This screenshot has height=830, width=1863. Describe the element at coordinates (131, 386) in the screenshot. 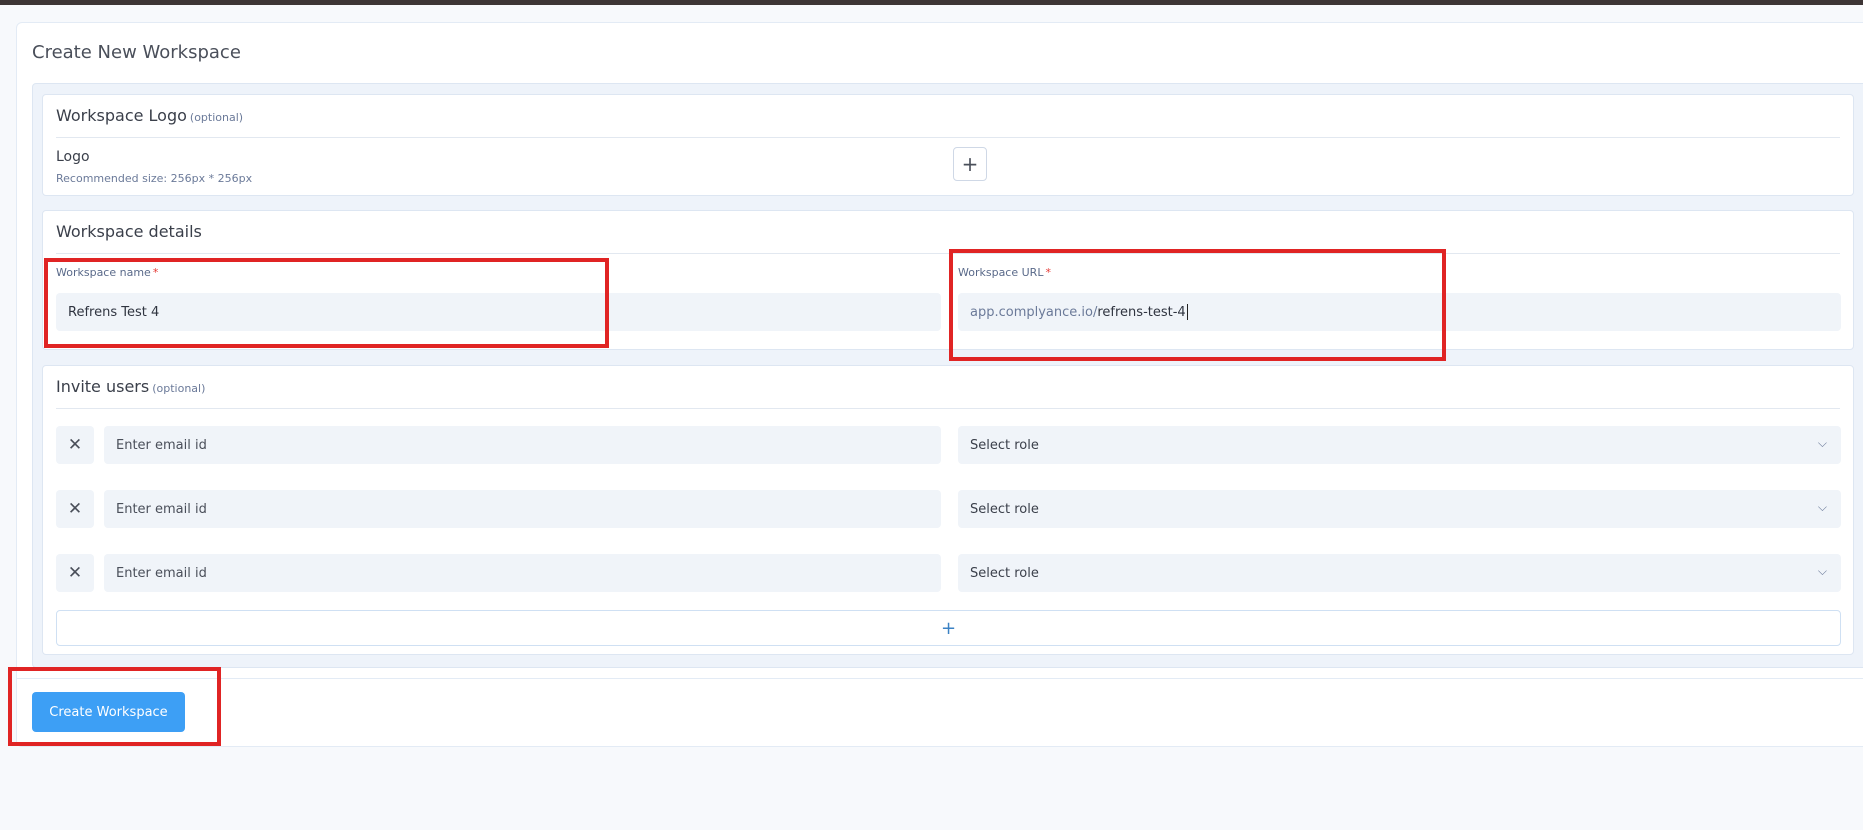

I see `invite-section-title: Invite users (optional)` at that location.